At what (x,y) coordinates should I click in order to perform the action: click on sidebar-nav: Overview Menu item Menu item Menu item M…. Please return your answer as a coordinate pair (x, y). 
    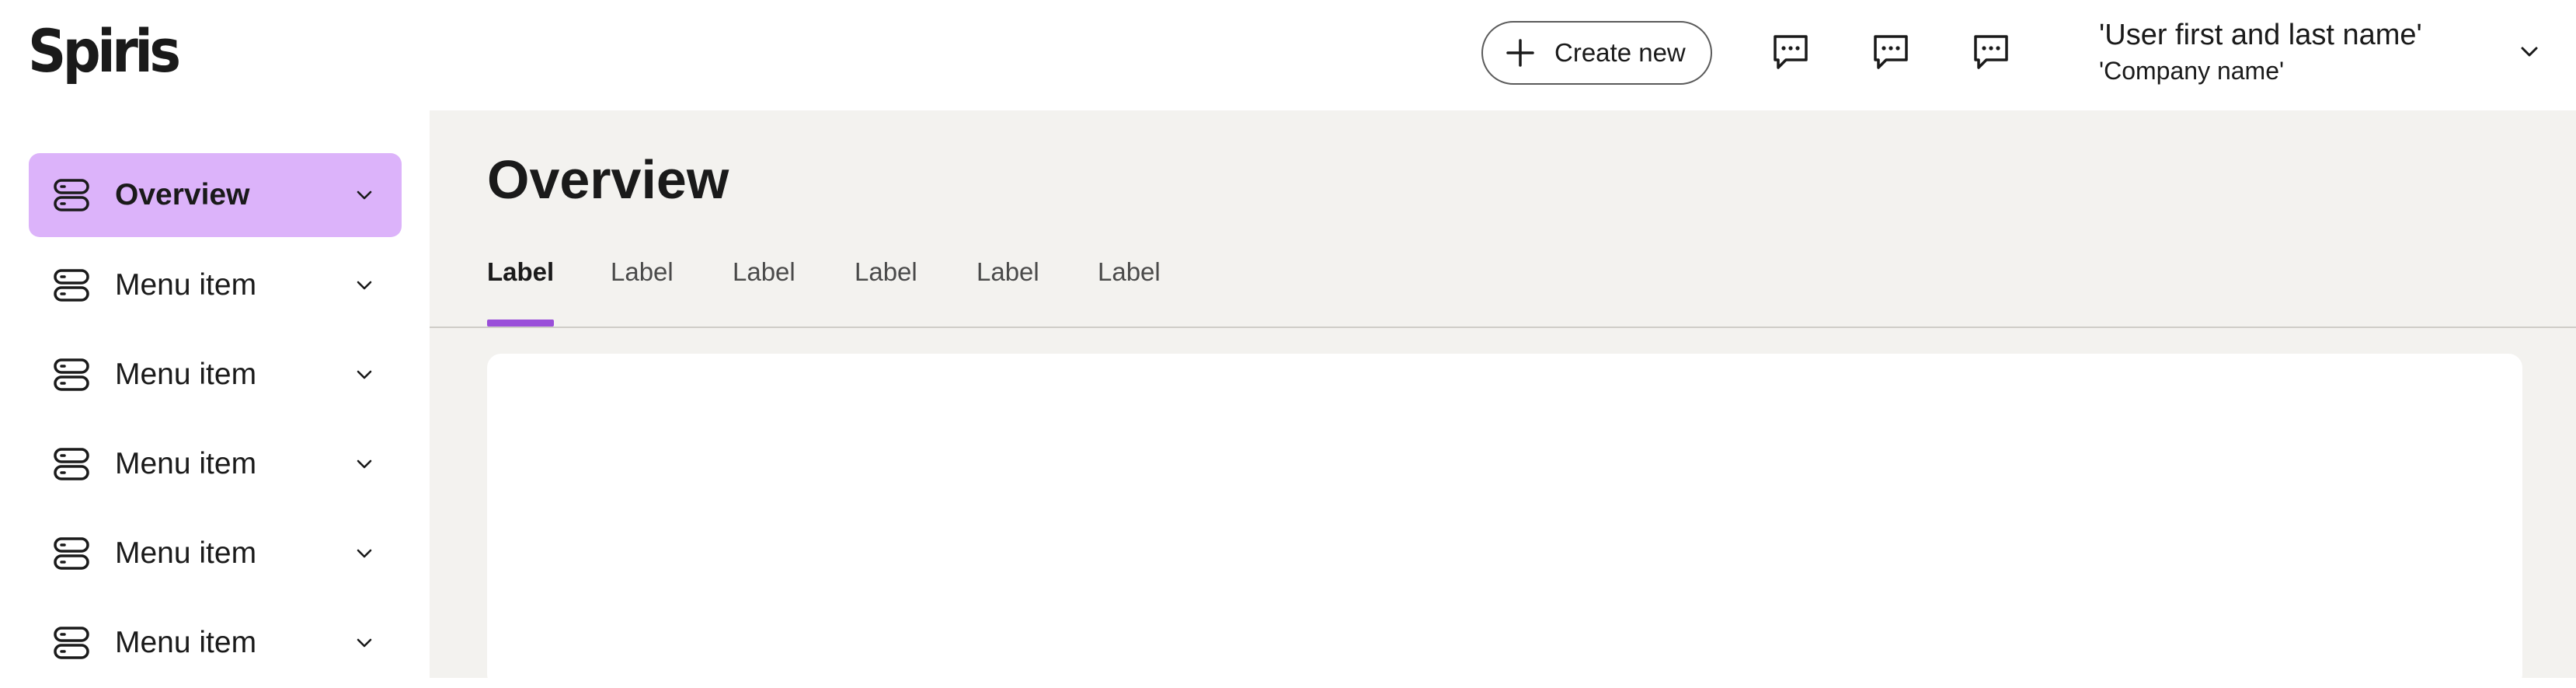
    Looking at the image, I should click on (215, 394).